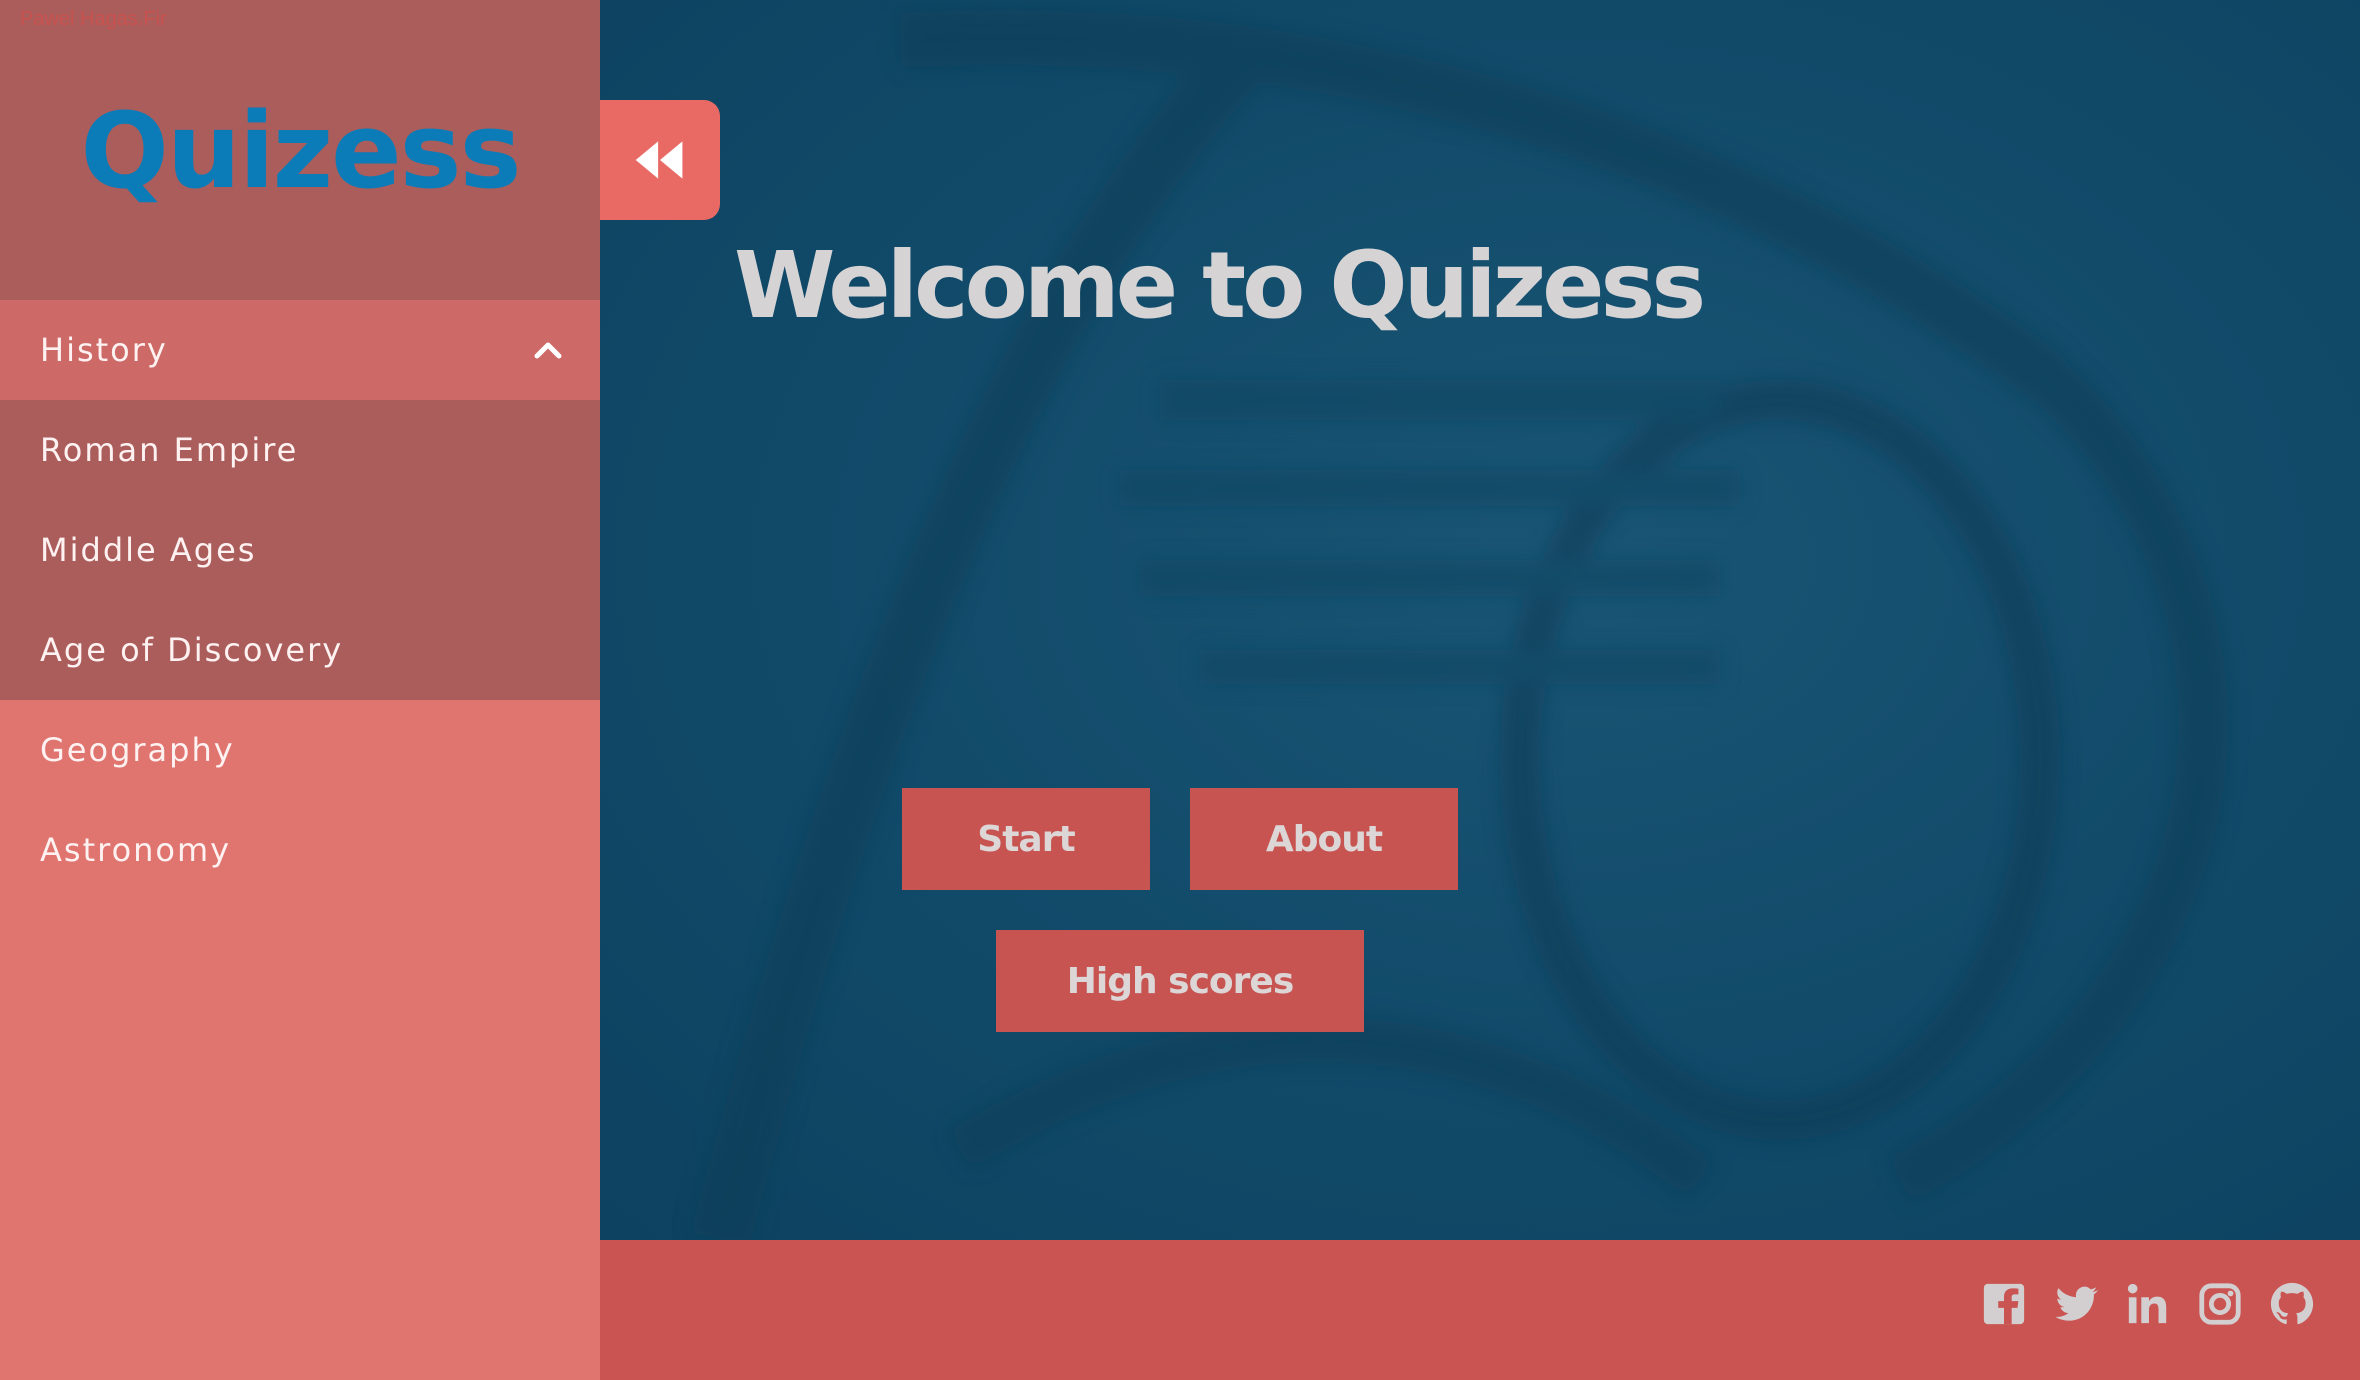 This screenshot has height=1380, width=2360. Describe the element at coordinates (300, 750) in the screenshot. I see `sidebar-item-geography: Geography` at that location.